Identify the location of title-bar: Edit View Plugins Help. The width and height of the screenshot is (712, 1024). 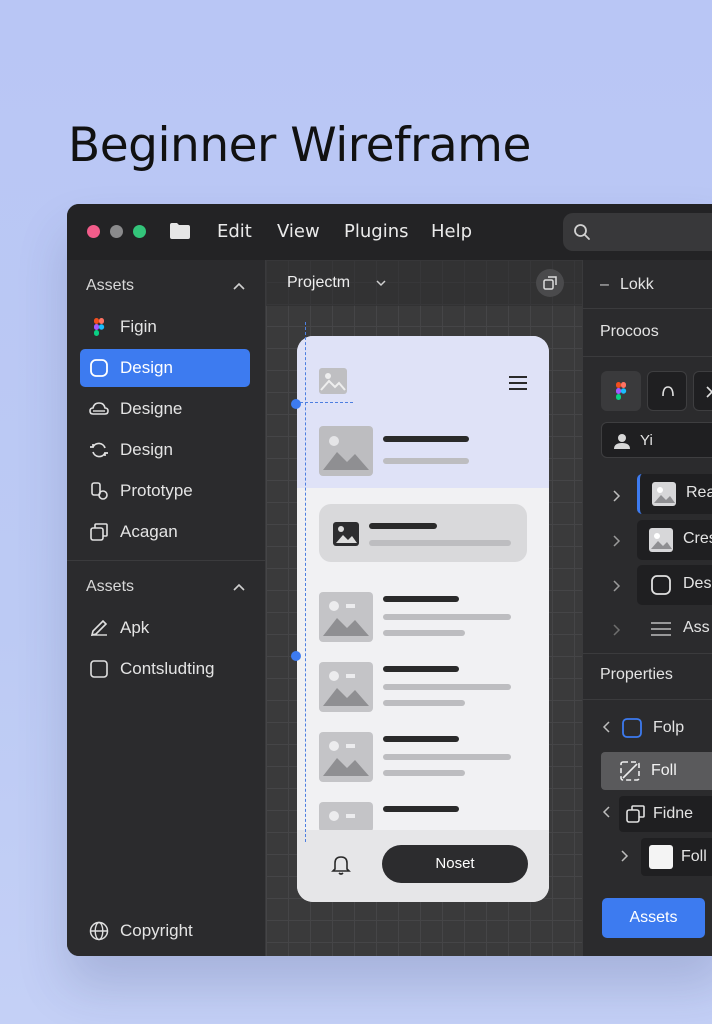
(389, 232).